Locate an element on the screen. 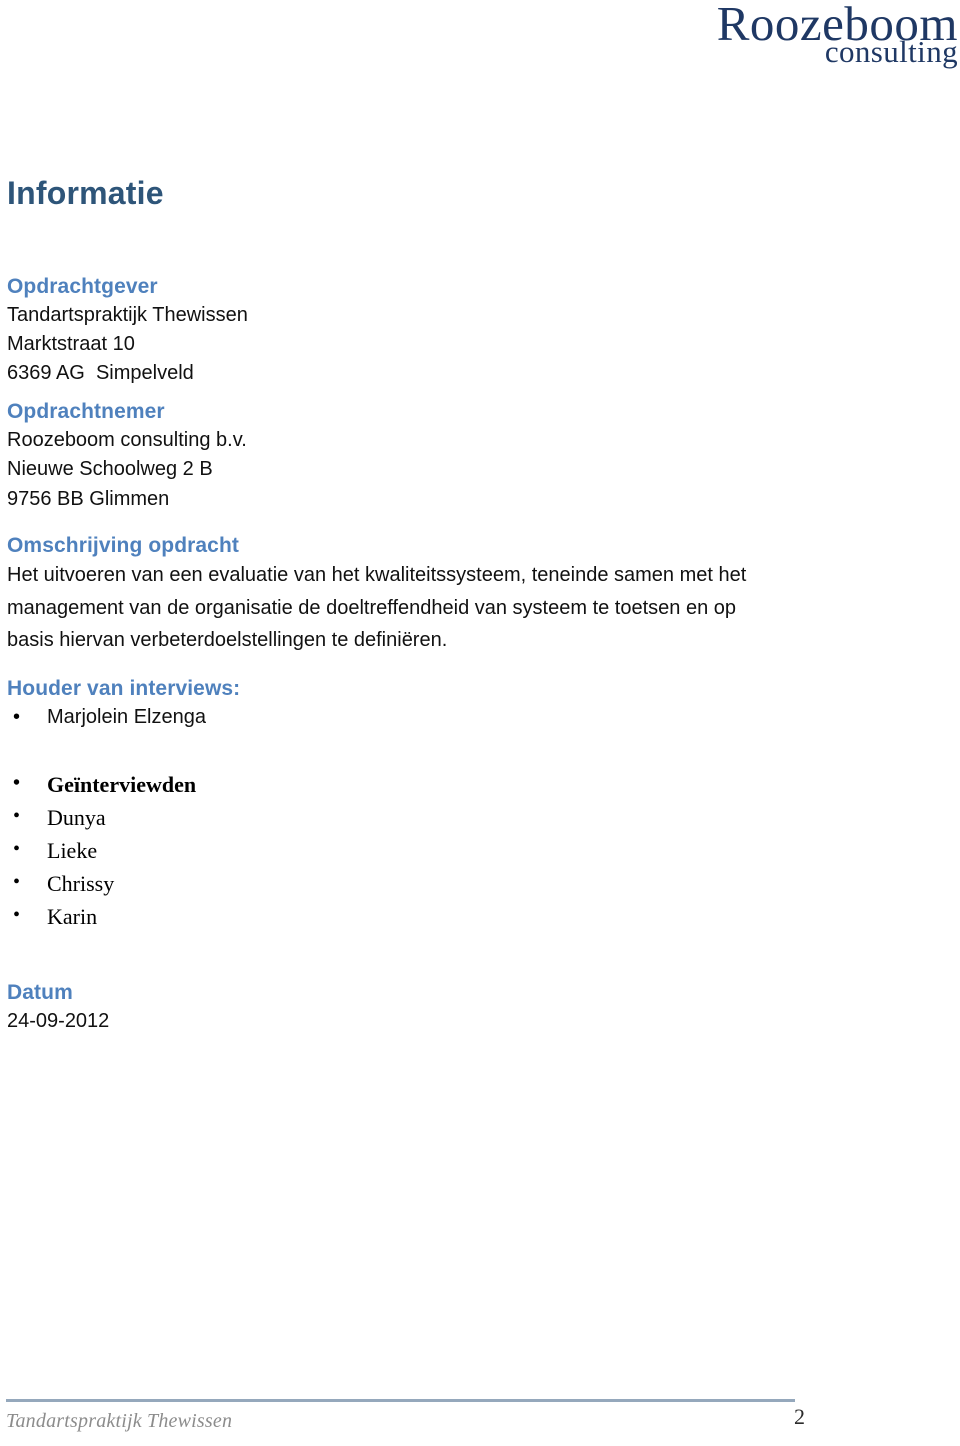  interviewee-name: Karin is located at coordinates (72, 917).